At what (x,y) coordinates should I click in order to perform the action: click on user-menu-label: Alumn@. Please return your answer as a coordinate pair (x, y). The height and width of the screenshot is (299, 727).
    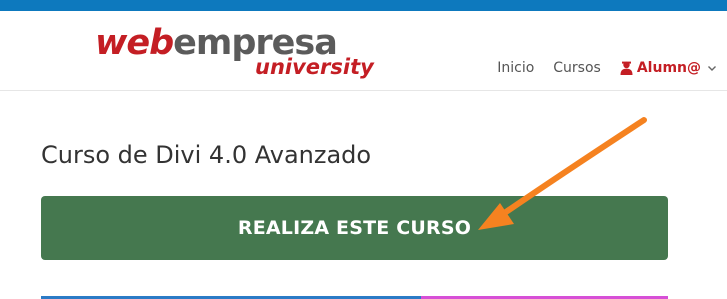
    Looking at the image, I should click on (668, 68).